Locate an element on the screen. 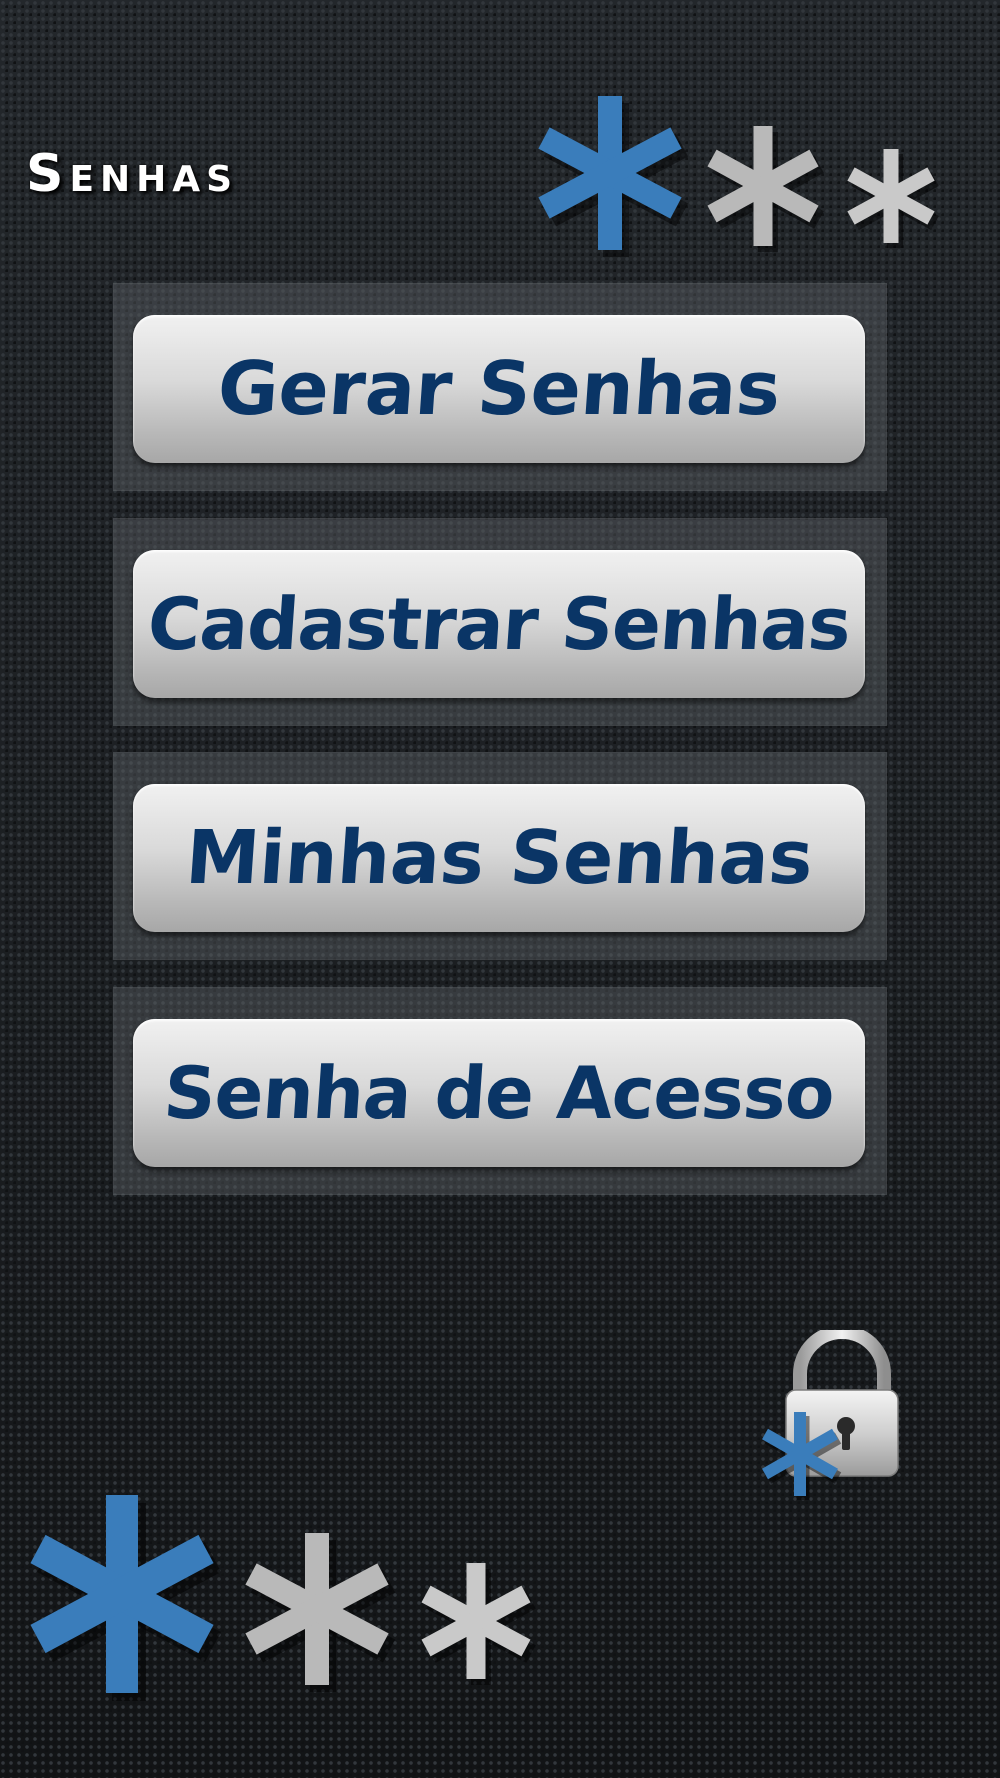 Image resolution: width=1000 pixels, height=1778 pixels. senha-de-acesso-button: Senha de Acesso is located at coordinates (499, 1093).